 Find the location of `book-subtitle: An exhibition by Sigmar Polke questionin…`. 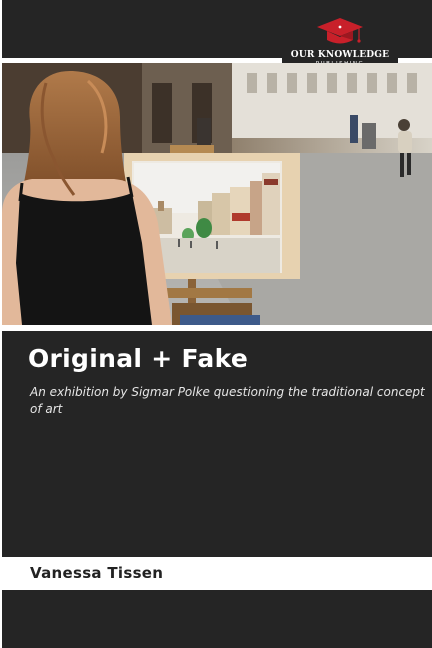

book-subtitle: An exhibition by Sigmar Polke questionin… is located at coordinates (227, 400).